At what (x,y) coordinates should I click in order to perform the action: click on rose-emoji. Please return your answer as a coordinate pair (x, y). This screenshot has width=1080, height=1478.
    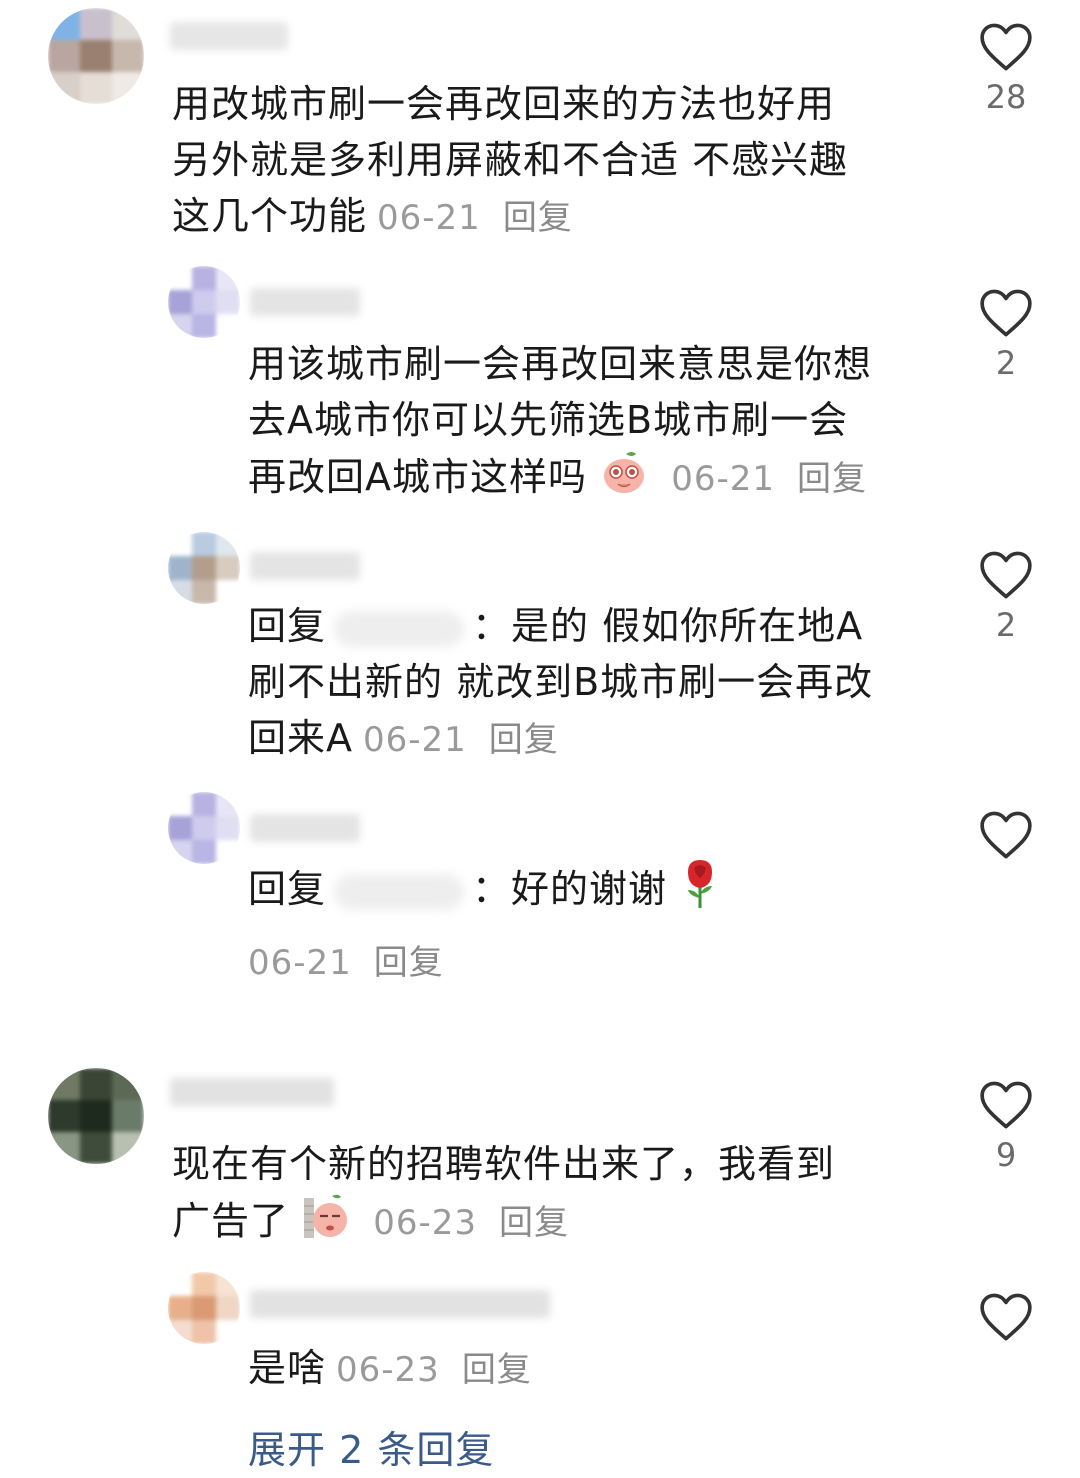
    Looking at the image, I should click on (700, 891).